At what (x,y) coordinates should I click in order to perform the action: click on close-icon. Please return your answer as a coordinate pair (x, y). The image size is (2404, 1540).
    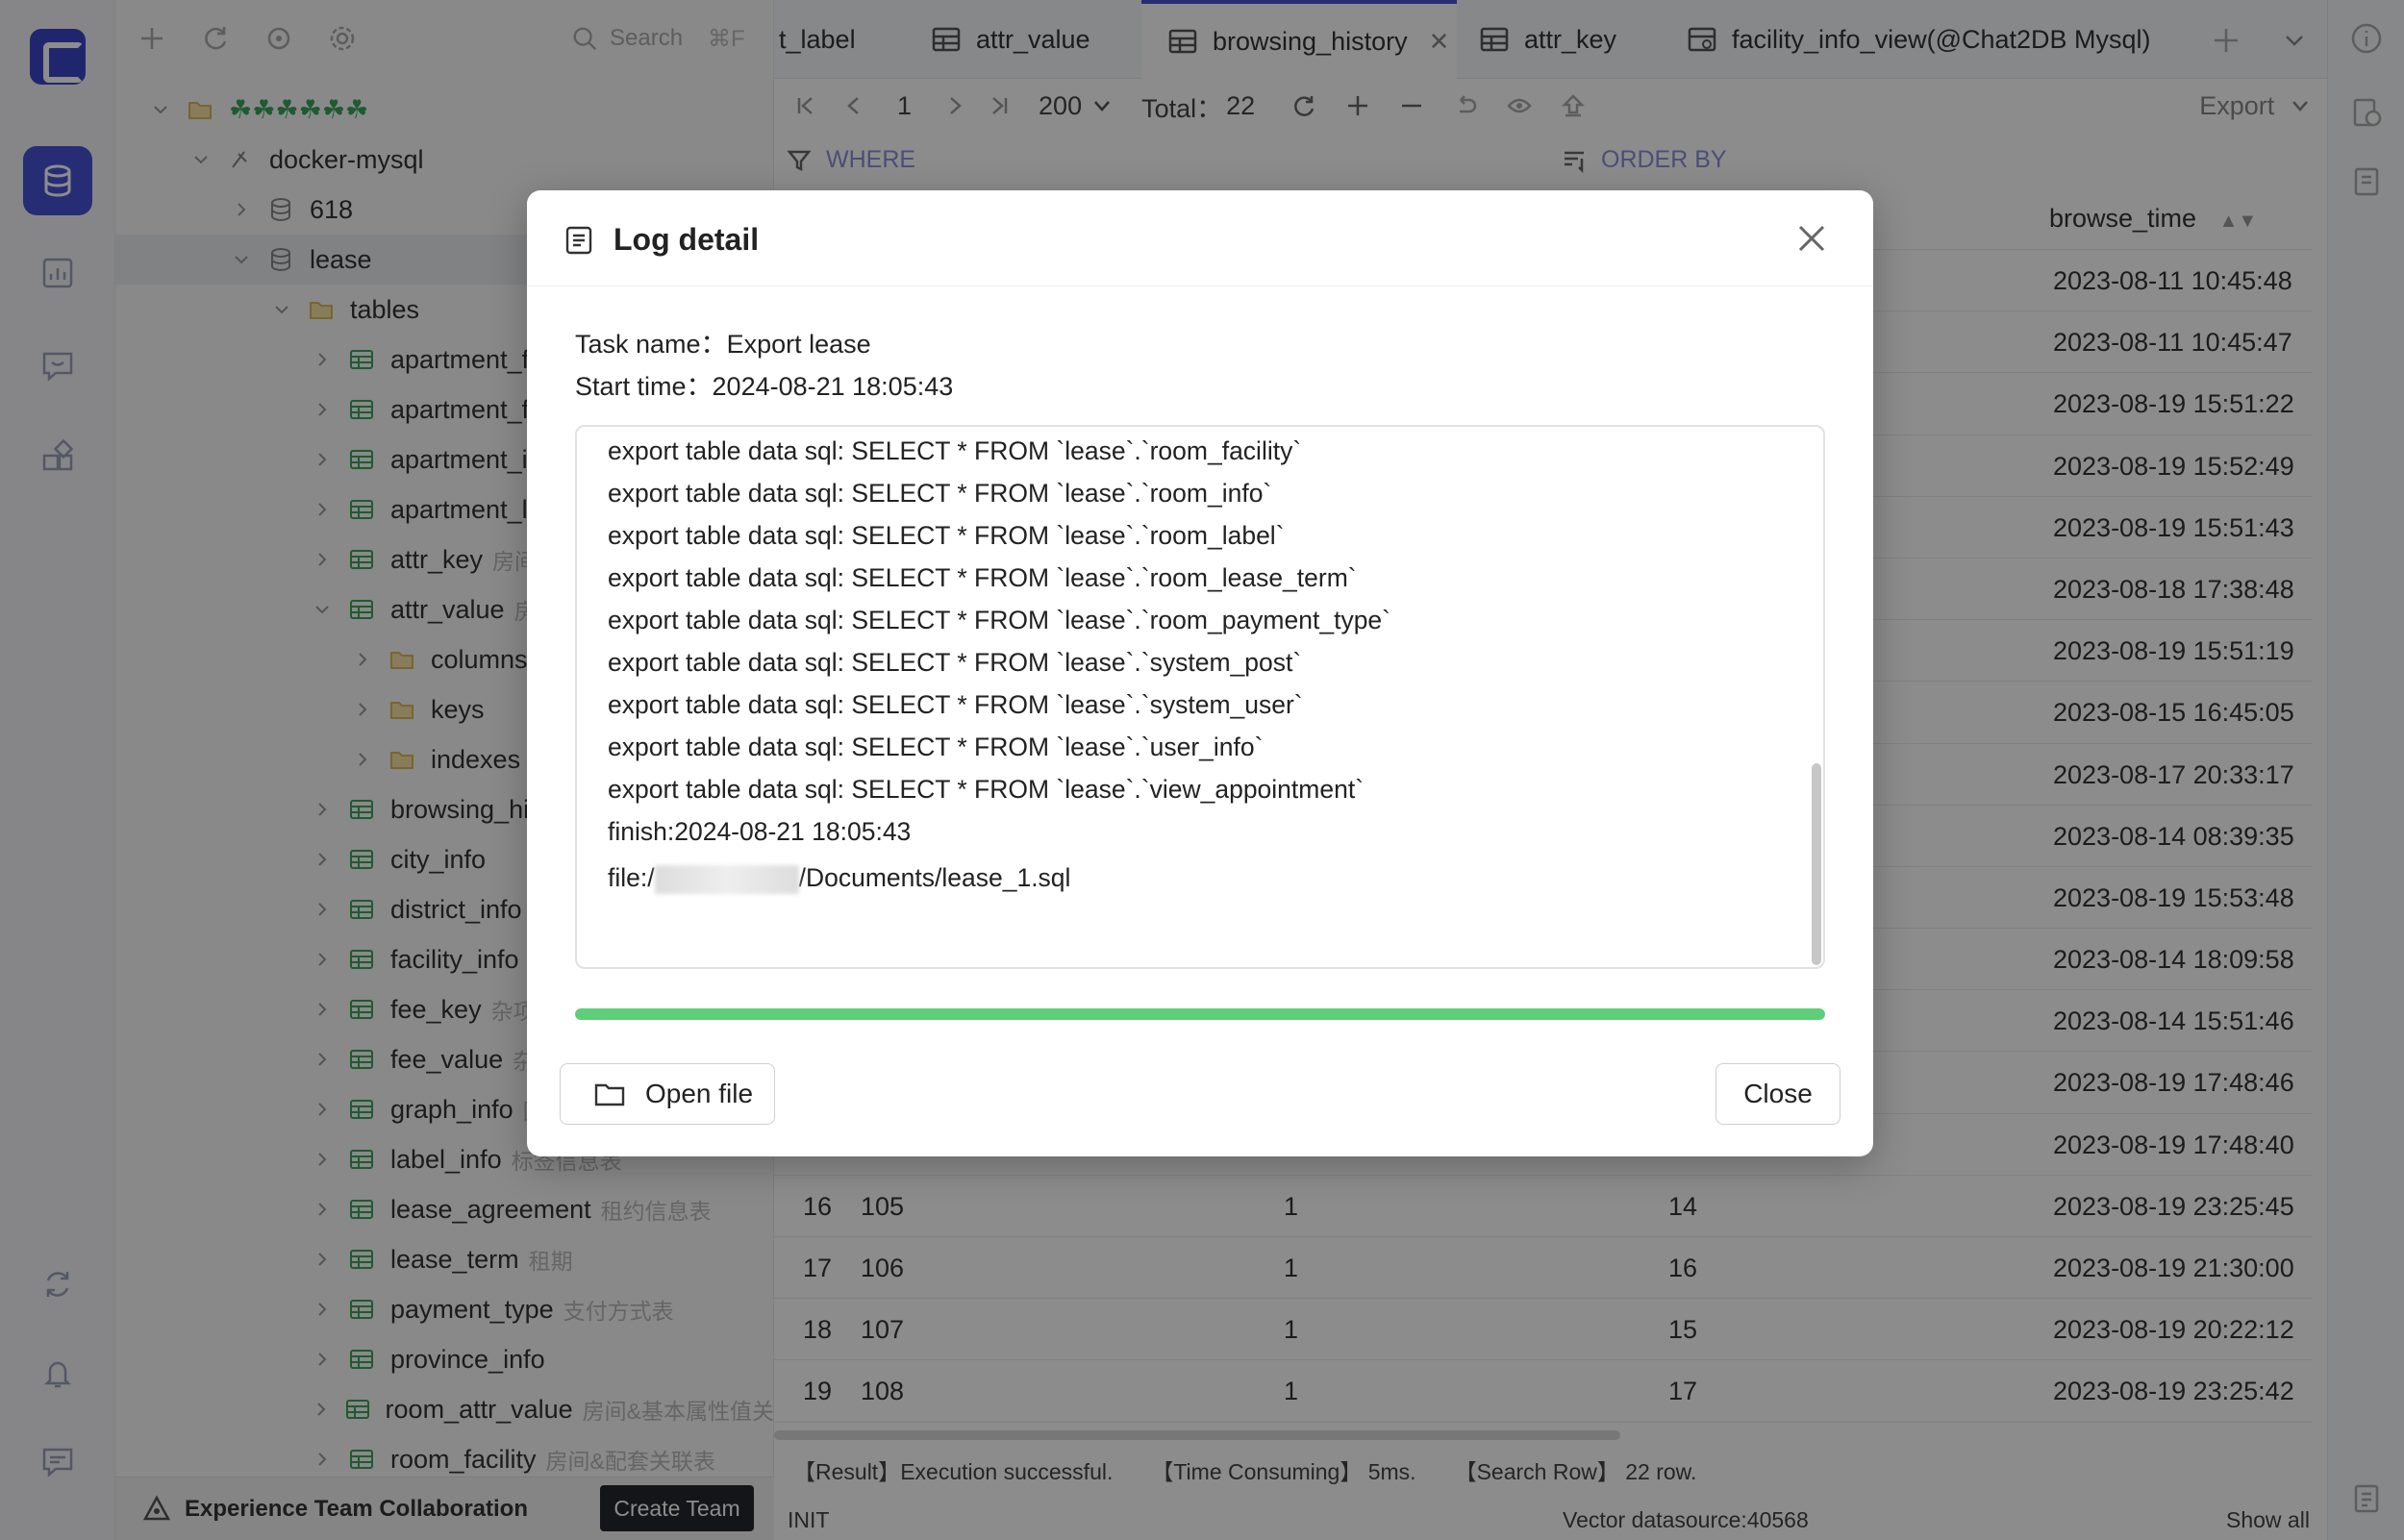
    Looking at the image, I should click on (1811, 238).